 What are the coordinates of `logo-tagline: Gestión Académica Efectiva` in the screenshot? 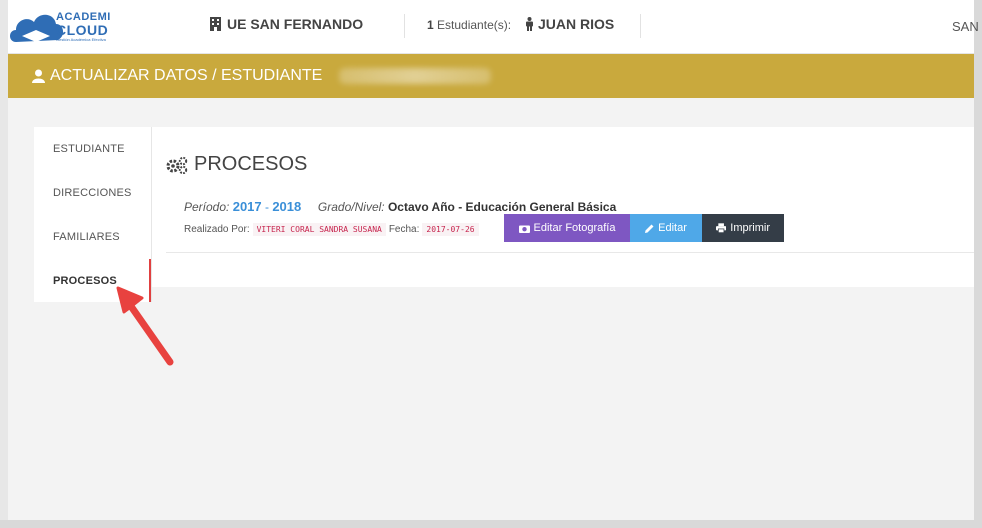 It's located at (81, 39).